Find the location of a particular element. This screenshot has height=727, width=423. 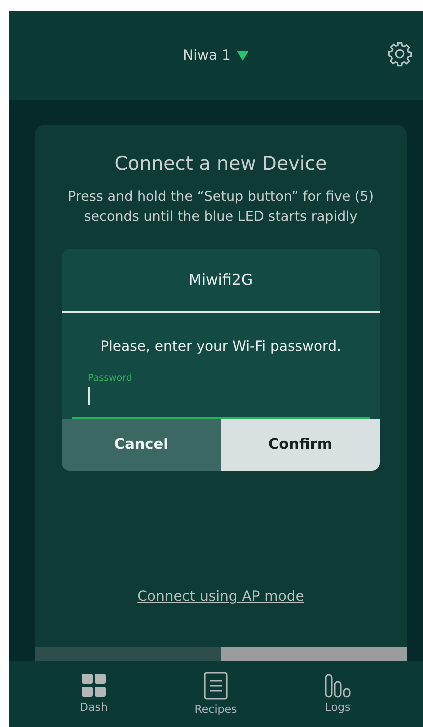

cancel-button: Cancel is located at coordinates (141, 445).